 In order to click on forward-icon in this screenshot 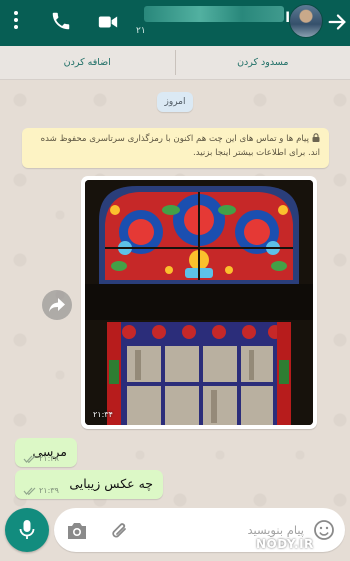, I will do `click(57, 305)`.